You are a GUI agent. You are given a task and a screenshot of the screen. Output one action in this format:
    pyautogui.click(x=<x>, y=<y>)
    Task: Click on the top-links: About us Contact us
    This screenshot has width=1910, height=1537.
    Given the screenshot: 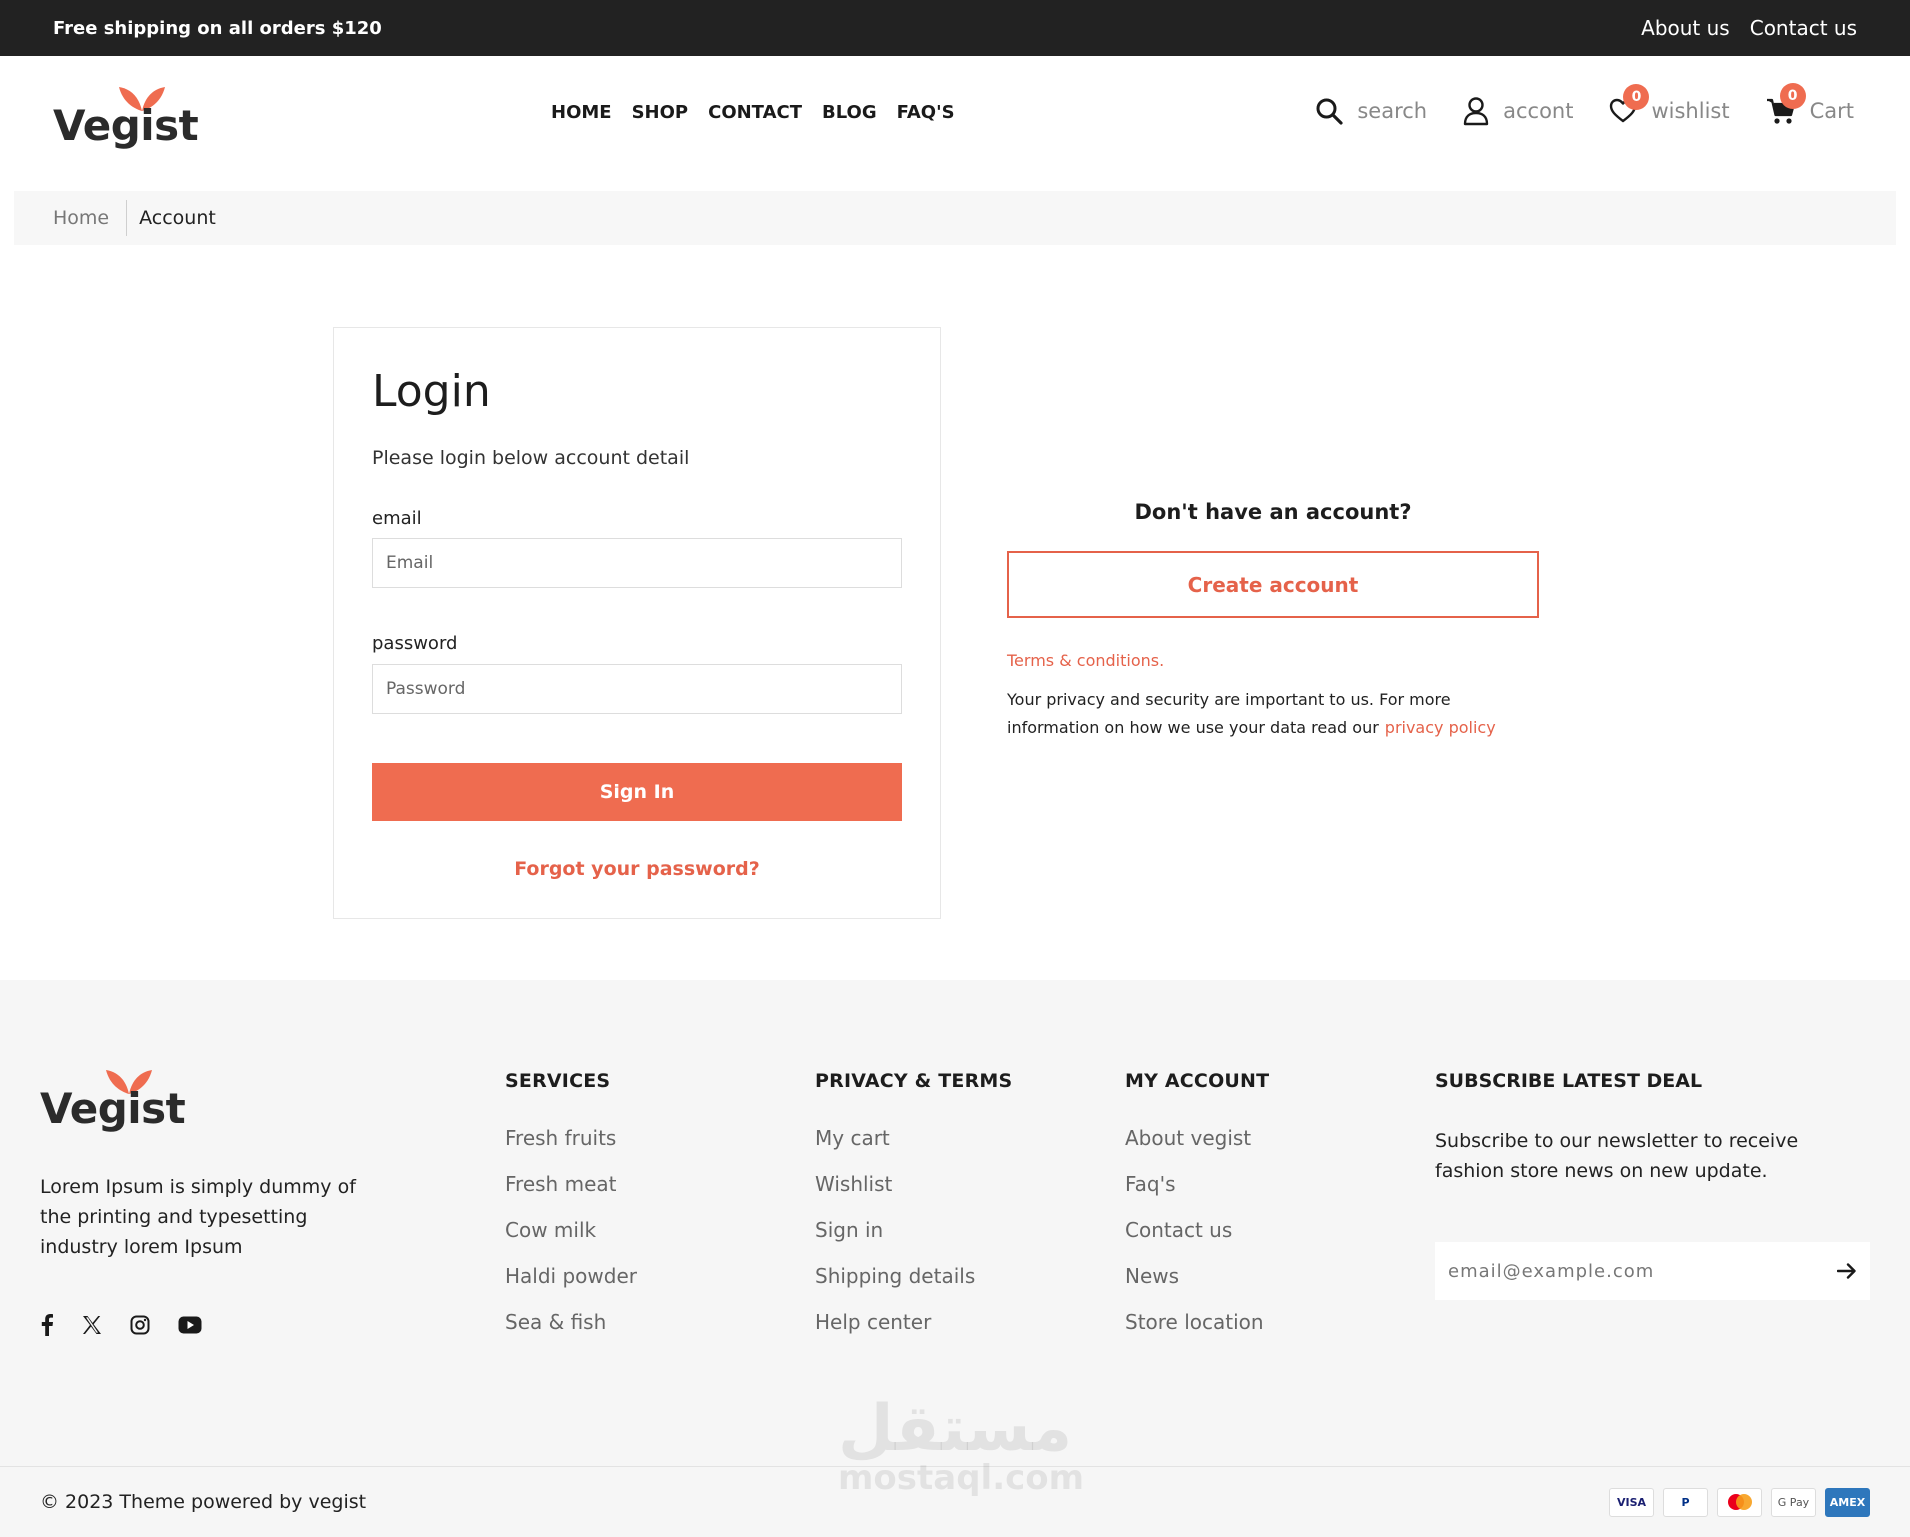 What is the action you would take?
    pyautogui.click(x=1749, y=28)
    